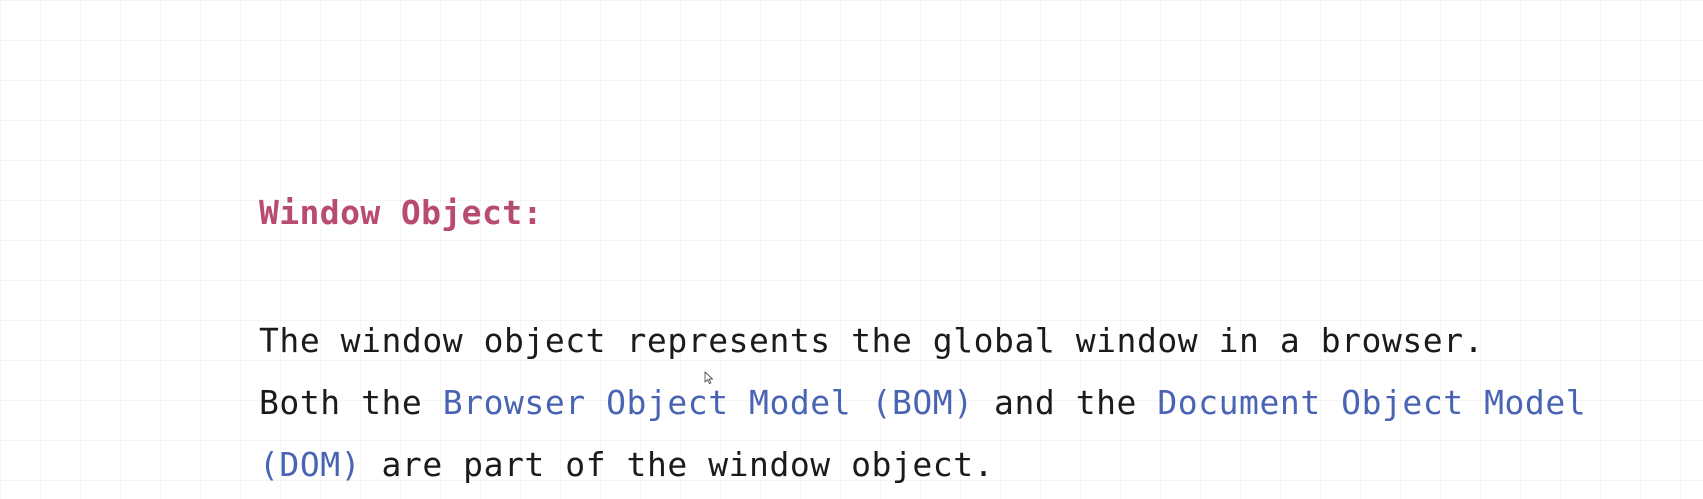 The width and height of the screenshot is (1703, 499). I want to click on line-2-middle-text: and the, so click(1065, 402).